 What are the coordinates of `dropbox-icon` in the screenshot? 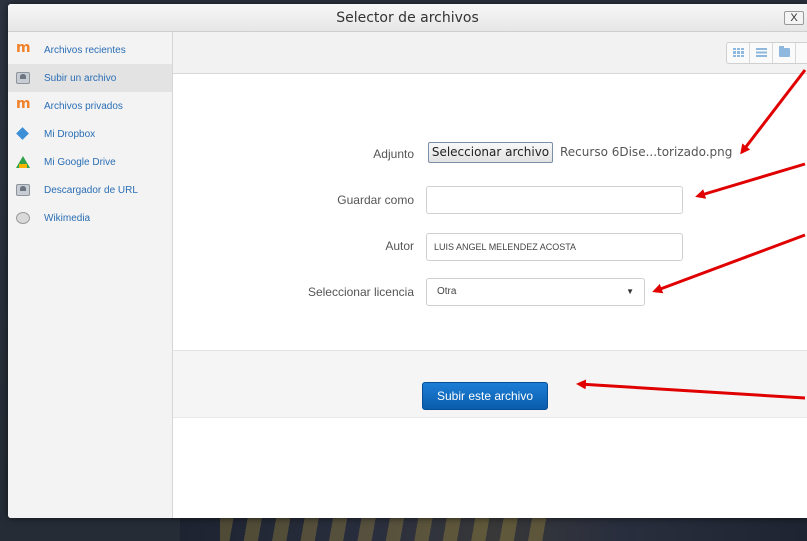 It's located at (23, 134).